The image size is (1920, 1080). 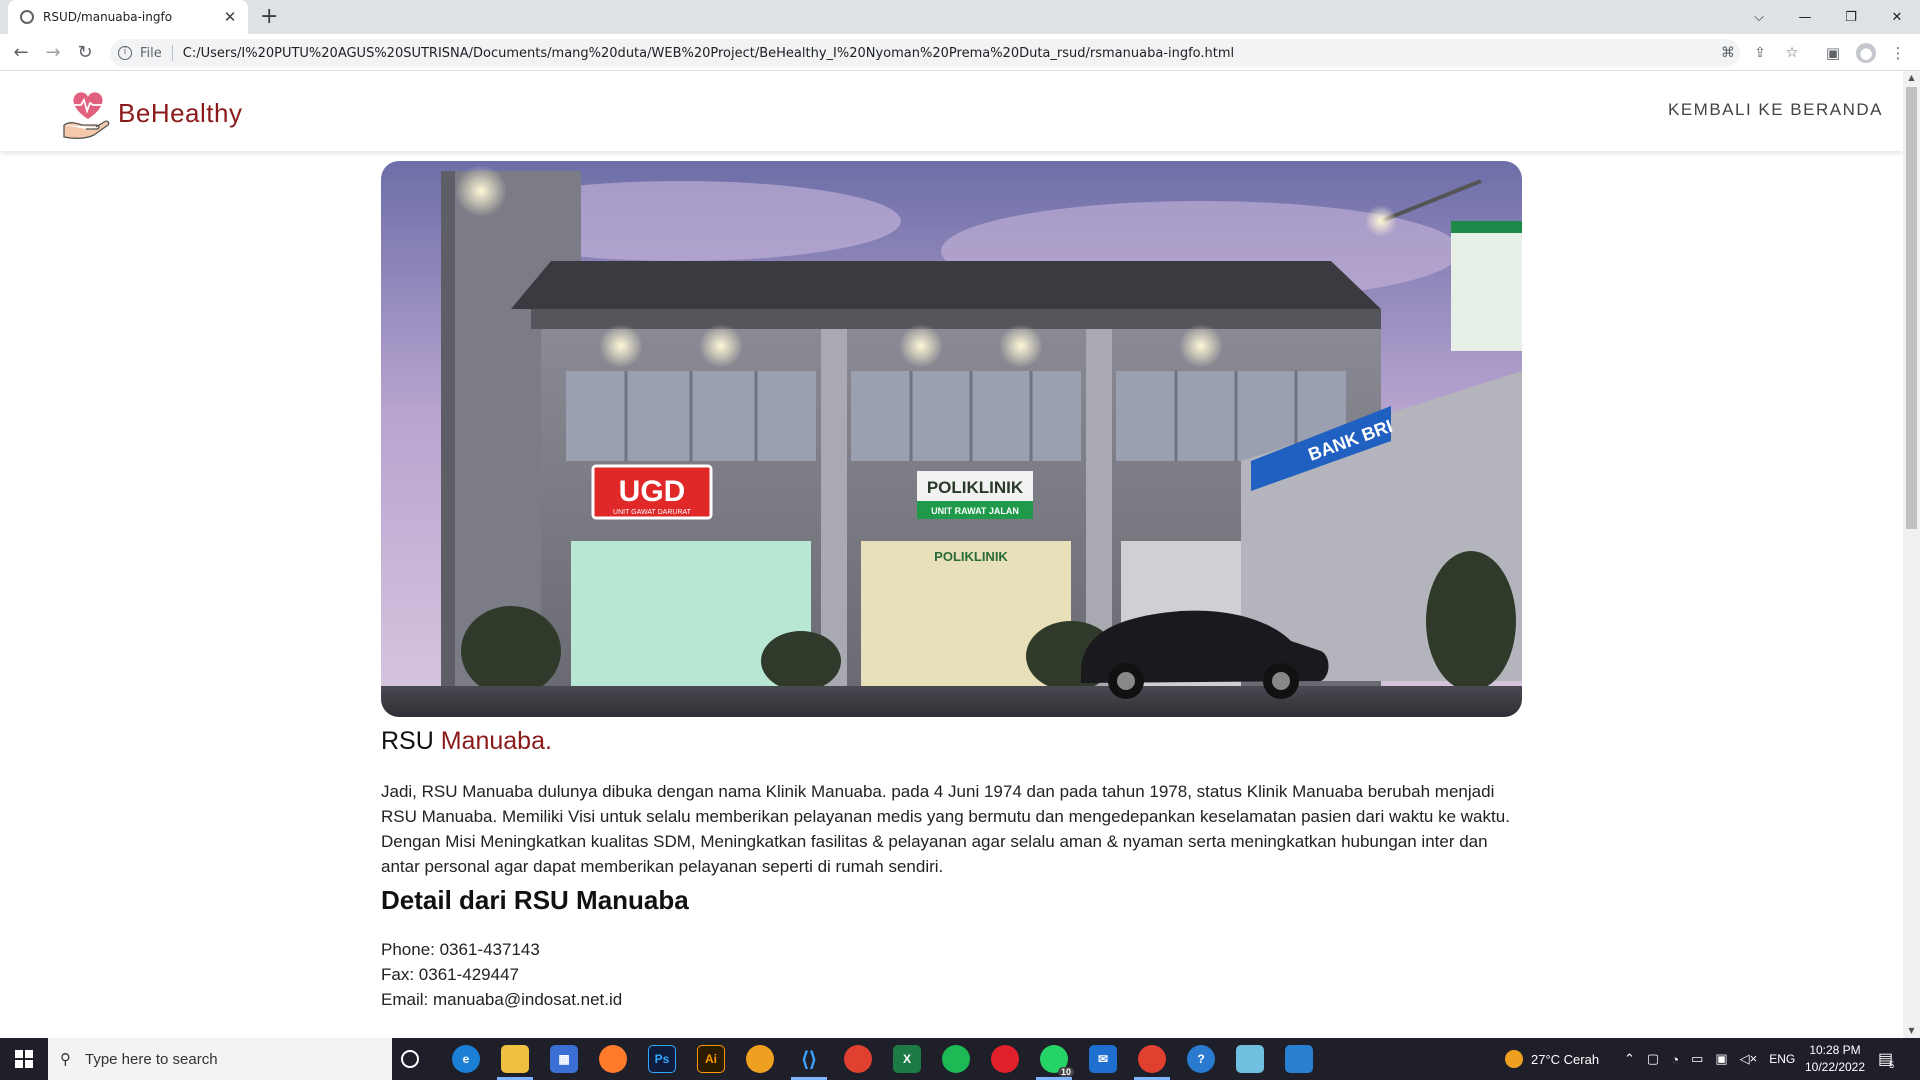 I want to click on tab-search-icon: ⌵, so click(x=1759, y=17).